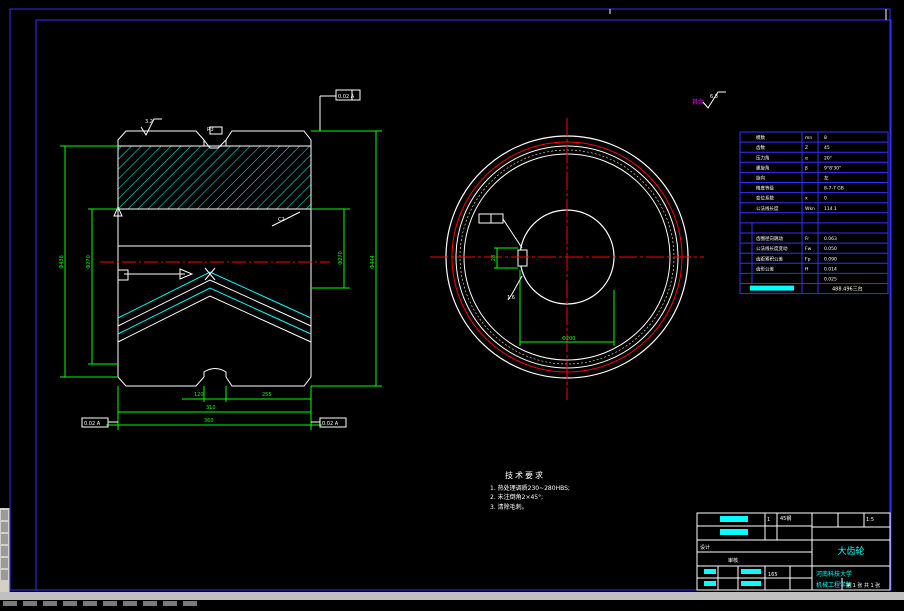 This screenshot has width=904, height=611. I want to click on dim-bottom-width: 310, so click(211, 408).